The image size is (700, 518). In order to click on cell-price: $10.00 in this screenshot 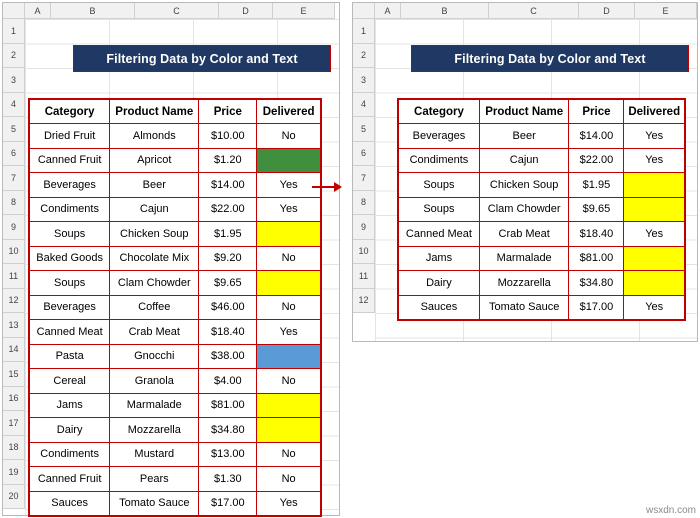, I will do `click(228, 136)`.